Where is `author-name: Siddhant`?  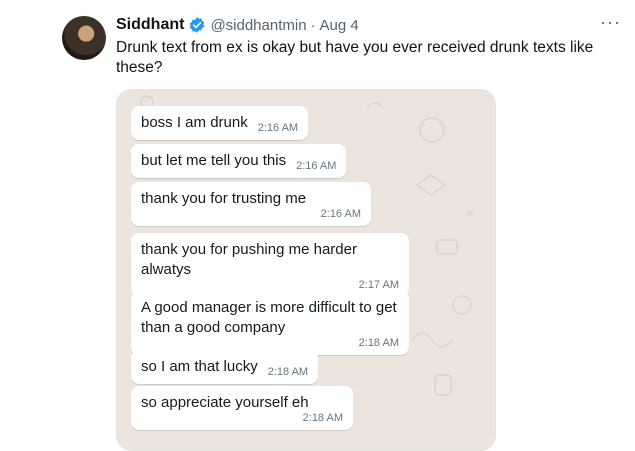
author-name: Siddhant is located at coordinates (150, 25).